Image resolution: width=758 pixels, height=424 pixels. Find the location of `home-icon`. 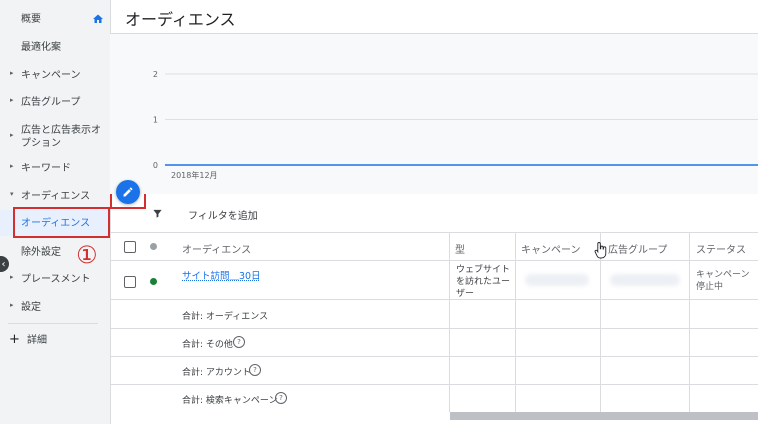

home-icon is located at coordinates (98, 18).